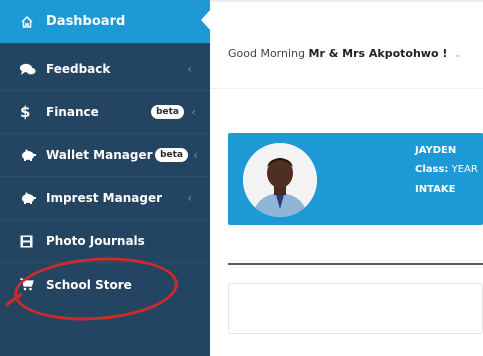 This screenshot has width=483, height=356. What do you see at coordinates (355, 264) in the screenshot?
I see `section-divider` at bounding box center [355, 264].